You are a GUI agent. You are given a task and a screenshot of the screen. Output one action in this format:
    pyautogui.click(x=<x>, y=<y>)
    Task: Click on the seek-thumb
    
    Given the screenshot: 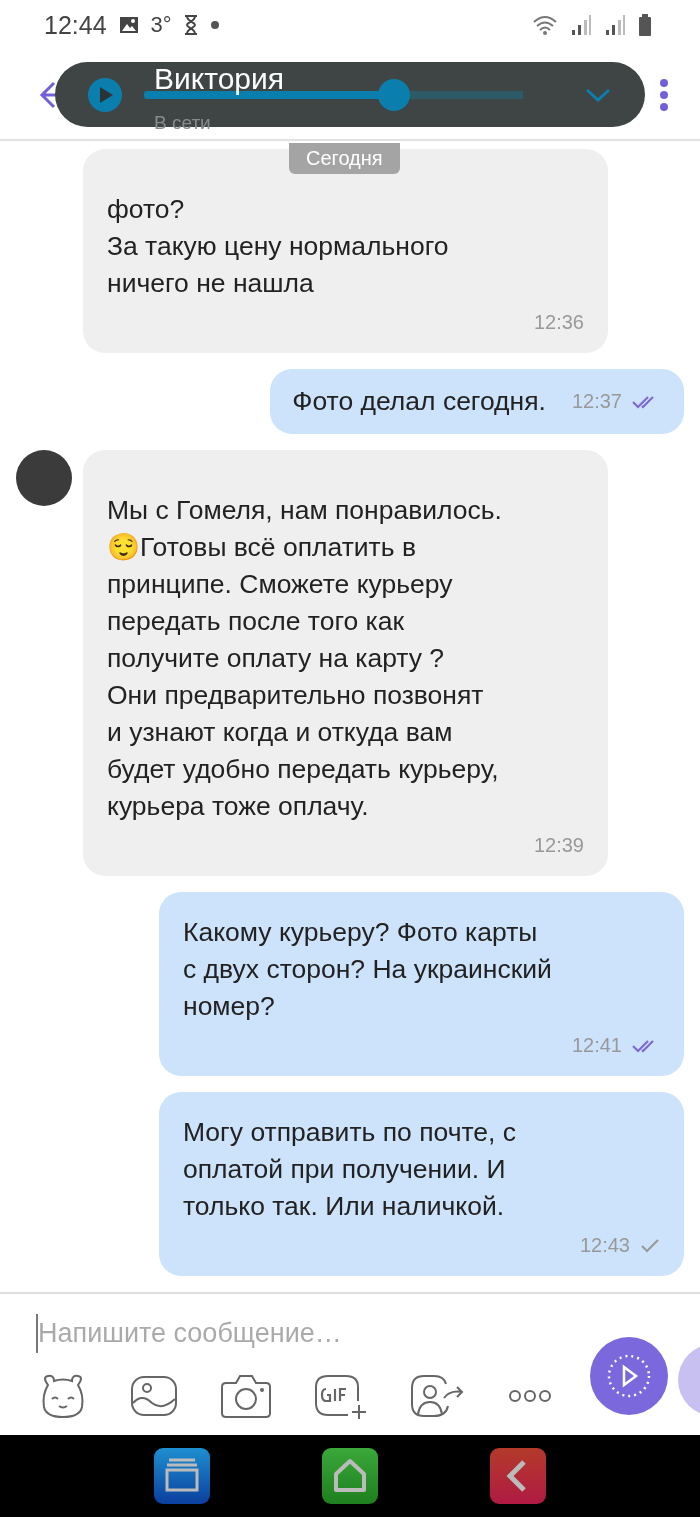 What is the action you would take?
    pyautogui.click(x=394, y=94)
    